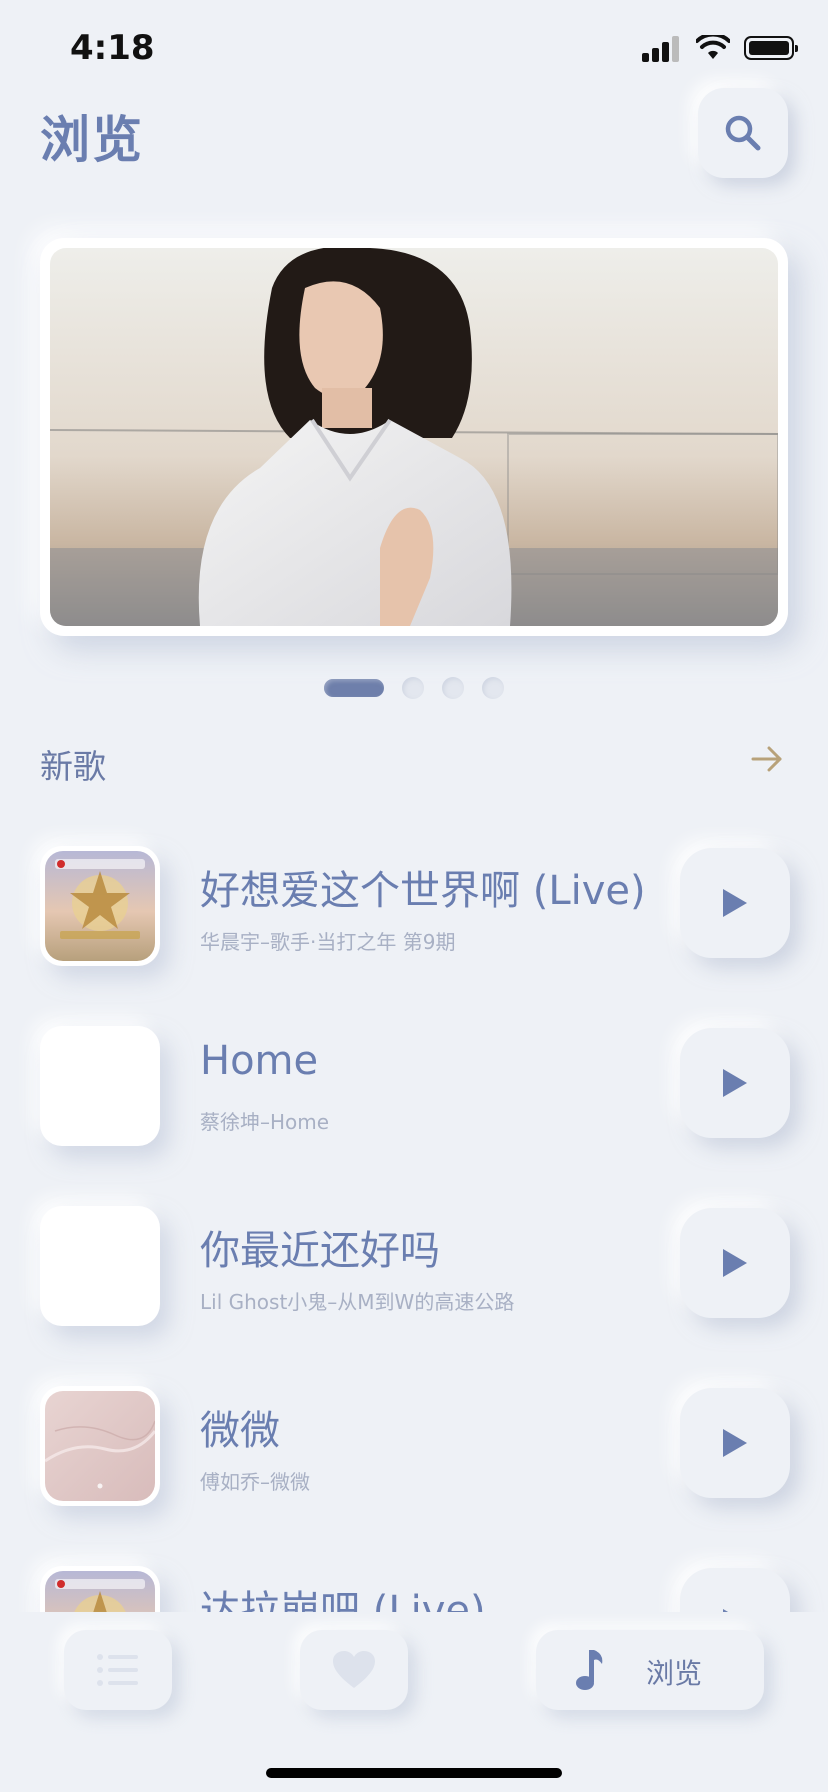  I want to click on song-subtitle: Lil Ghost小鬼–从M到W的高速公路, so click(357, 1302).